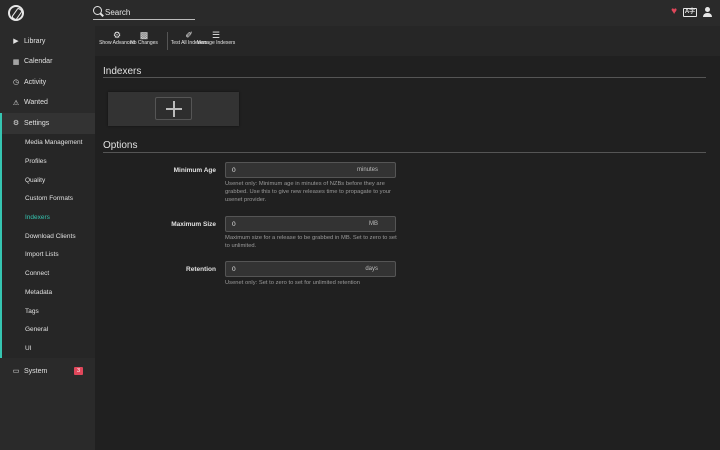 The height and width of the screenshot is (450, 720). Describe the element at coordinates (16, 62) in the screenshot. I see `calendar-icon: ▦` at that location.